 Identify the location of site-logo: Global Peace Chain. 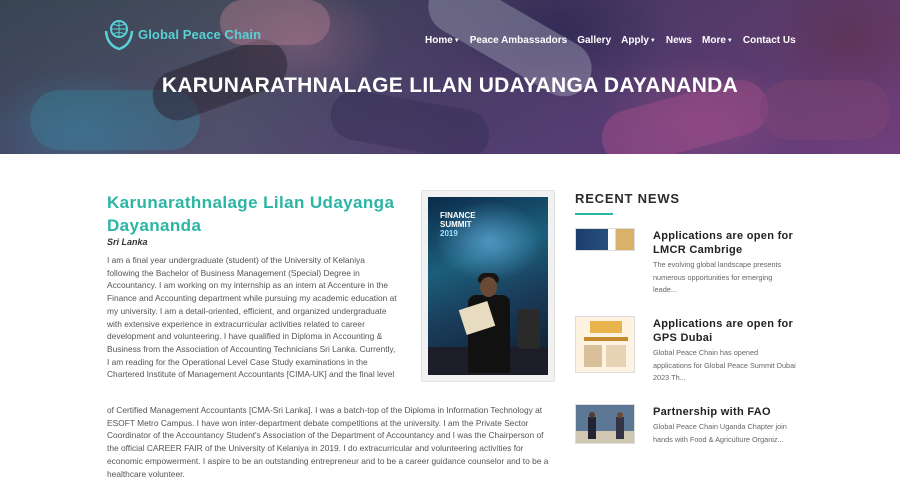
(182, 34).